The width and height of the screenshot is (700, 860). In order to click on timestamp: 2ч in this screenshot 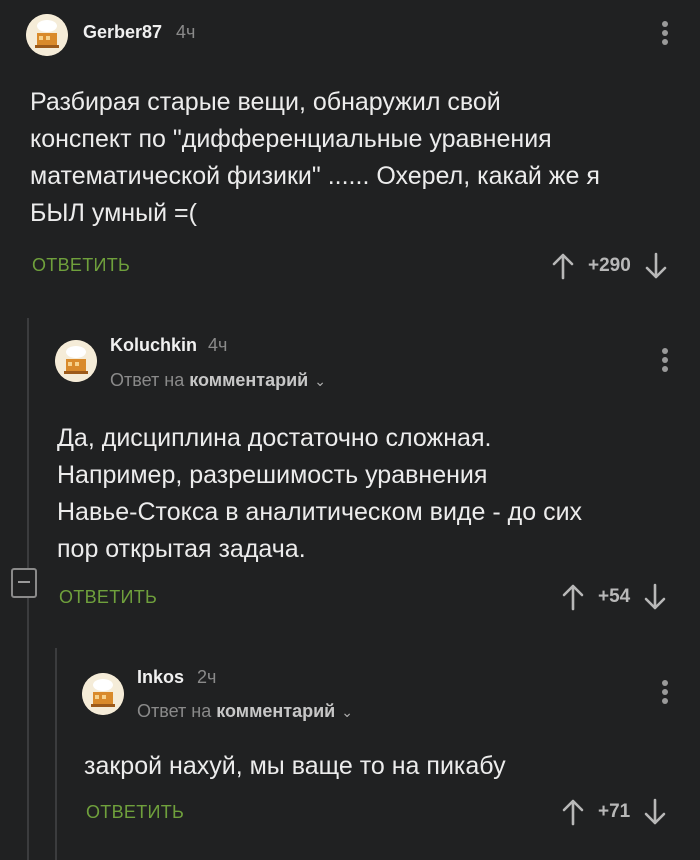, I will do `click(207, 677)`.